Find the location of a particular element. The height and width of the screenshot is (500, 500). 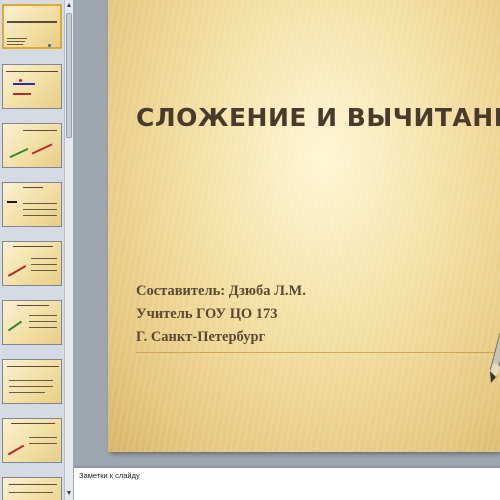

notes-placeholder: Заметки к слайду is located at coordinates (109, 475).